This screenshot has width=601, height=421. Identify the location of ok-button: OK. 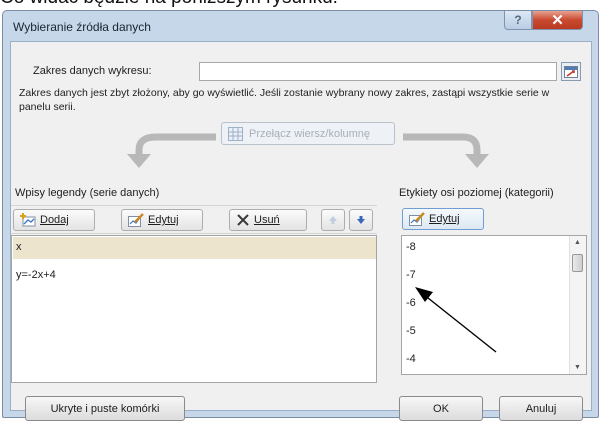
(441, 408).